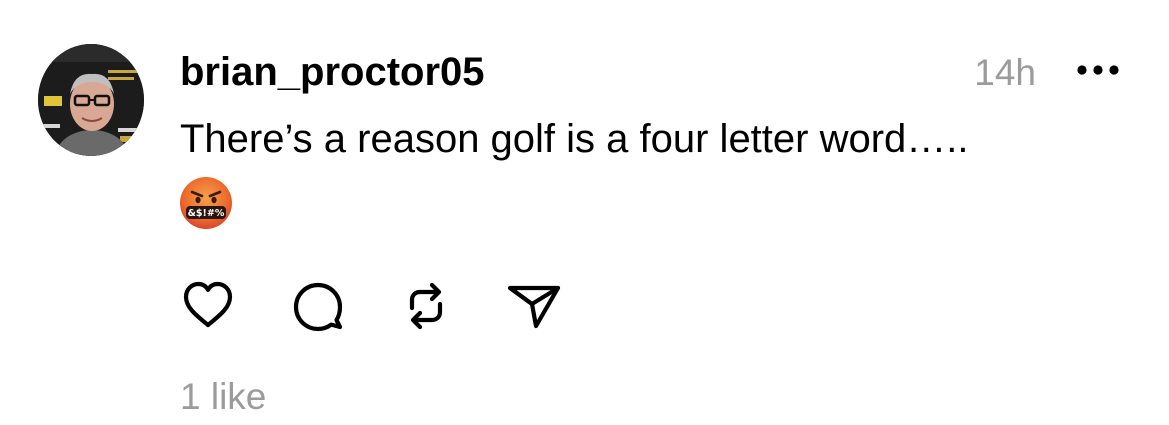 The height and width of the screenshot is (425, 1169). I want to click on heart-icon, so click(208, 304).